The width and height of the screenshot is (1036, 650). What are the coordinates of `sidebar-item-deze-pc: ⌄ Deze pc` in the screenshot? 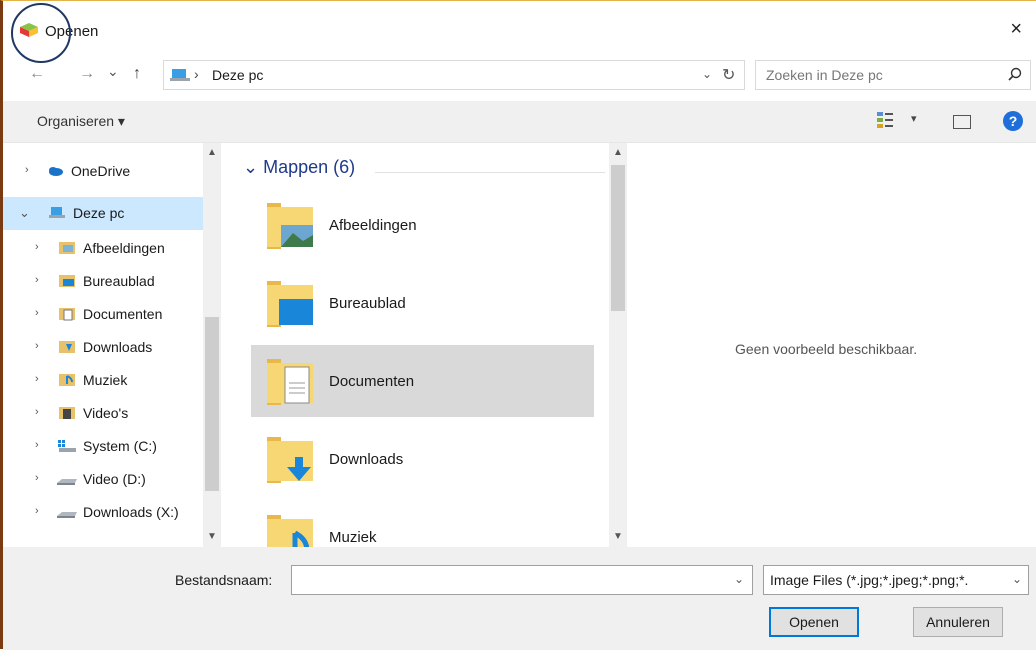 It's located at (103, 213).